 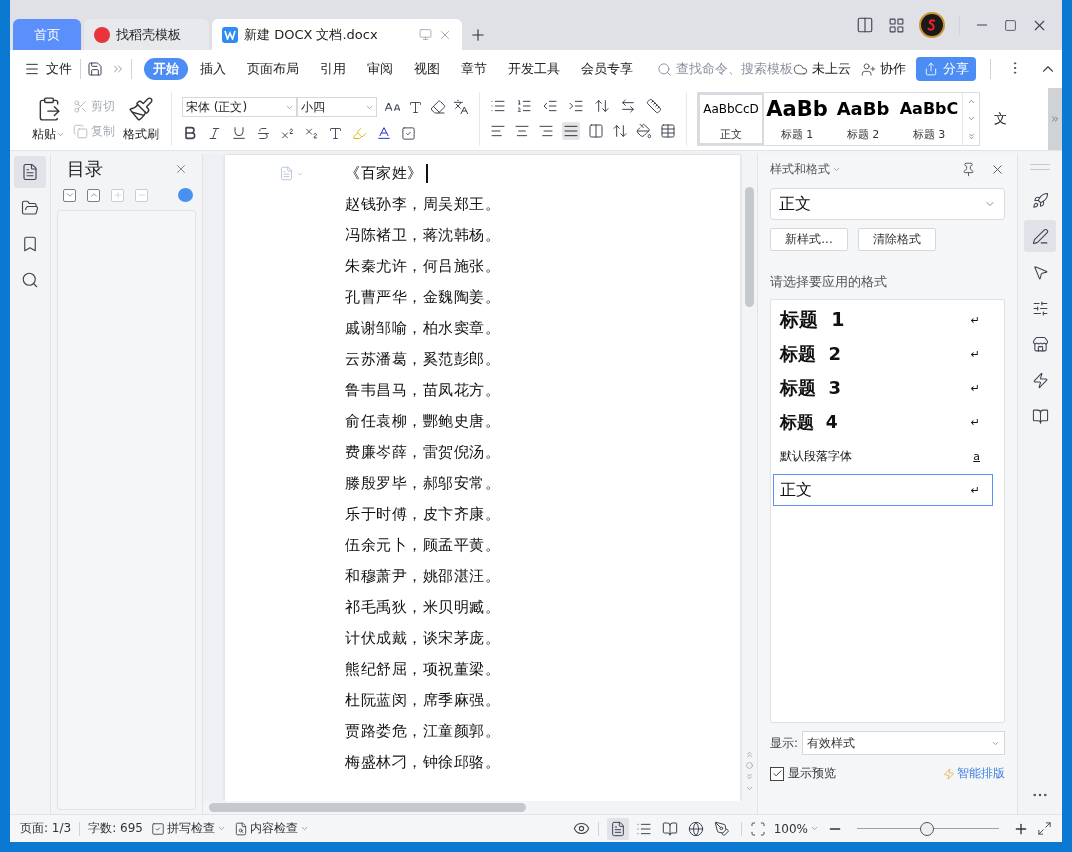 What do you see at coordinates (384, 133) in the screenshot?
I see `font-color-icon` at bounding box center [384, 133].